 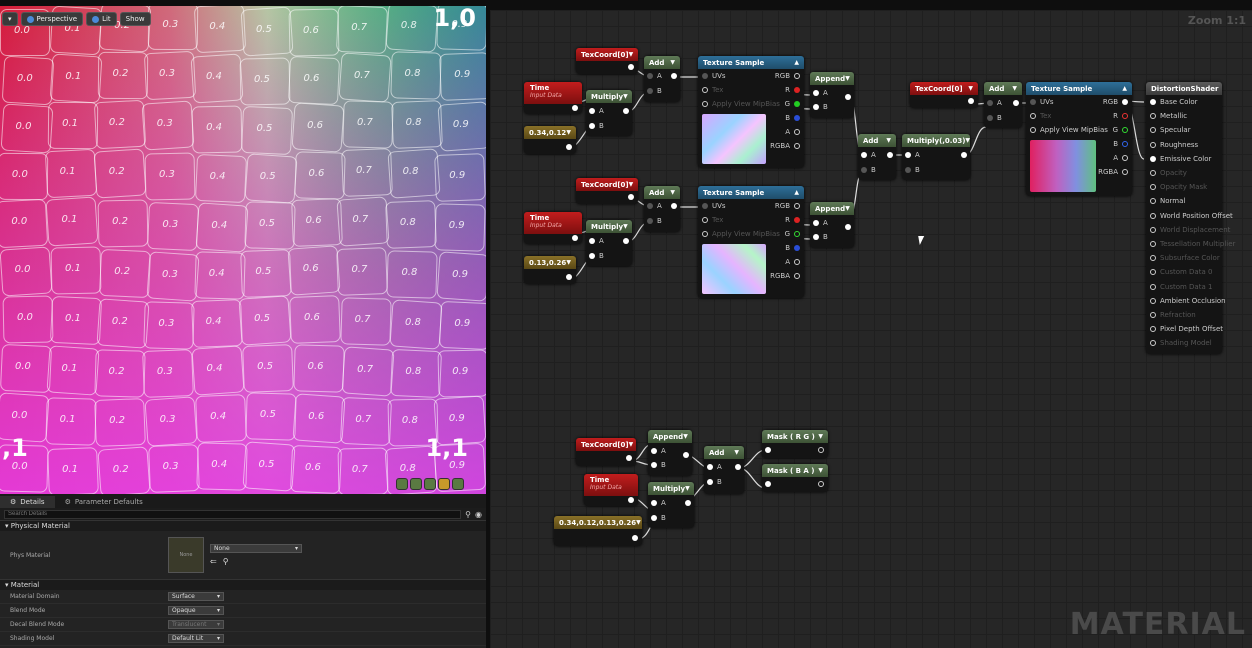 What do you see at coordinates (658, 465) in the screenshot?
I see `append-node-3-pin-b: B` at bounding box center [658, 465].